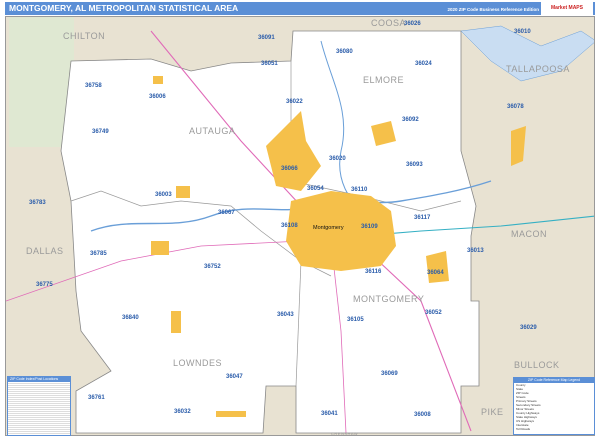 This screenshot has width=600, height=439. I want to click on zip-label: 36054, so click(315, 189).